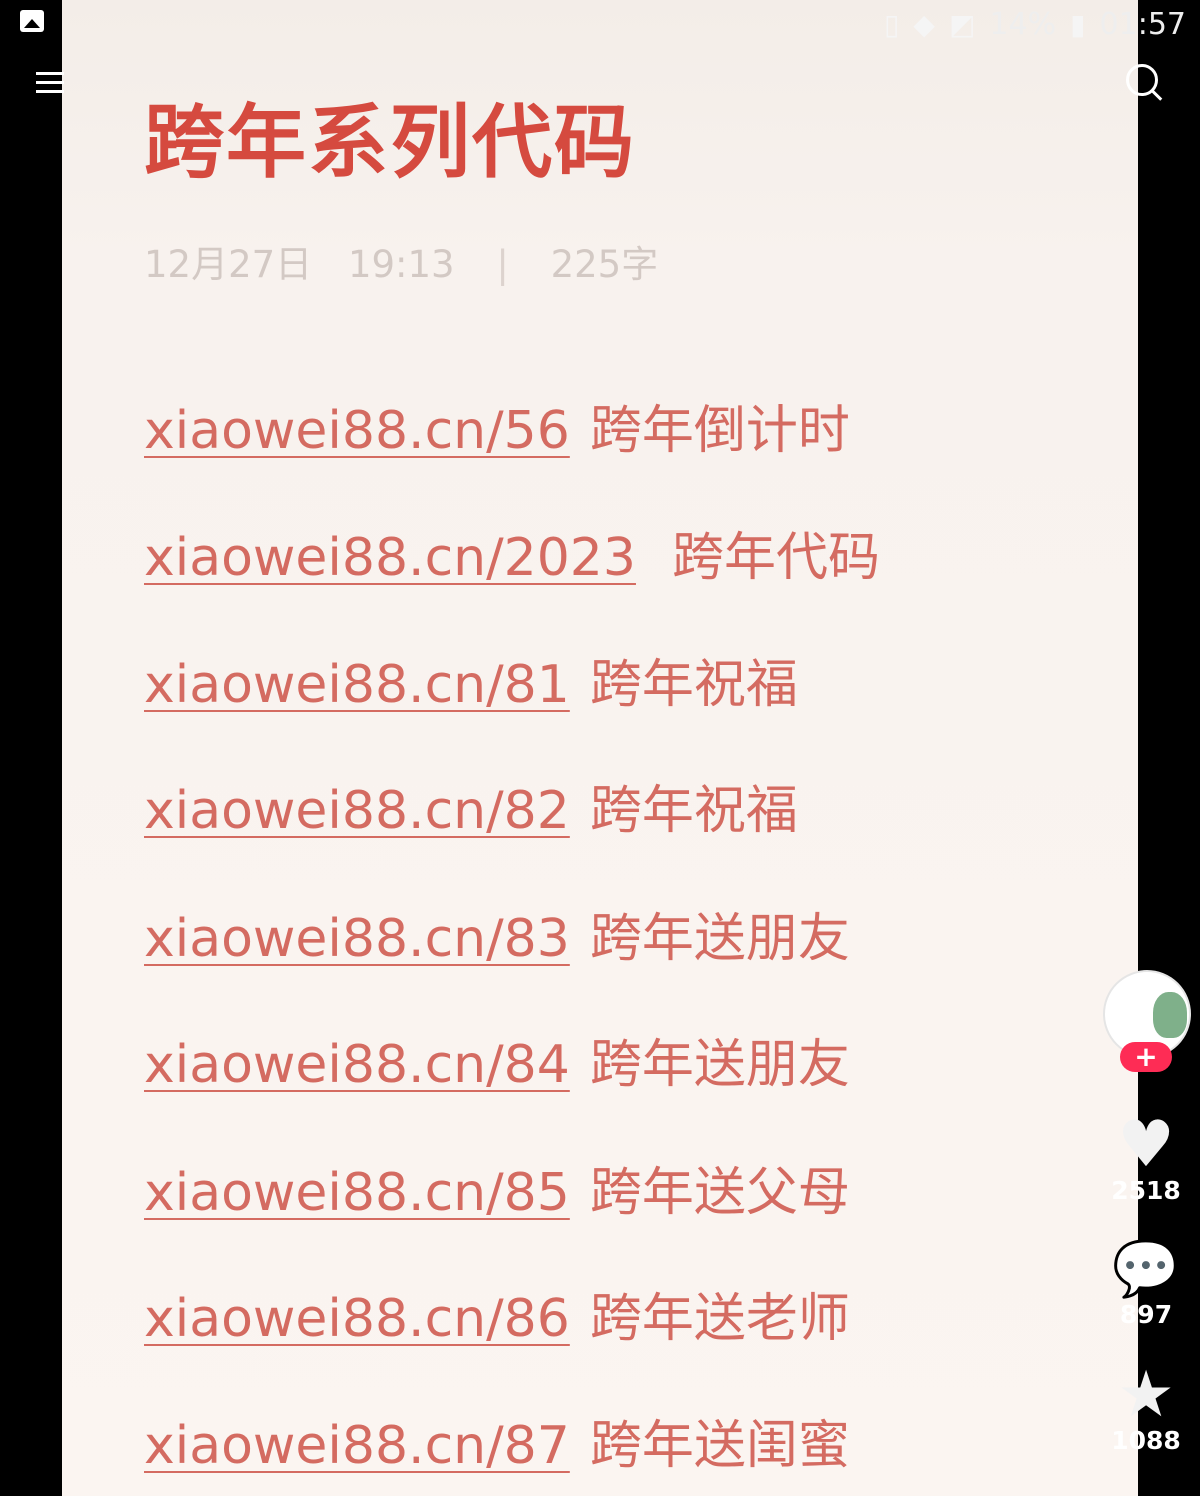  Describe the element at coordinates (962, 24) in the screenshot. I see `no-sim-icon: ◩` at that location.